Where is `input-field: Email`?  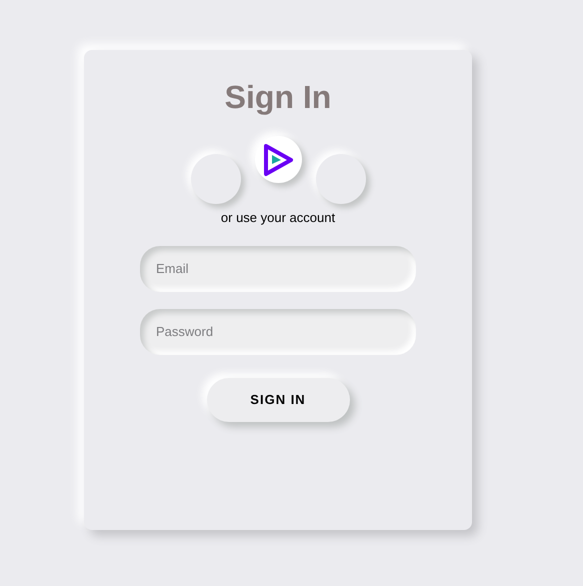 input-field: Email is located at coordinates (278, 269).